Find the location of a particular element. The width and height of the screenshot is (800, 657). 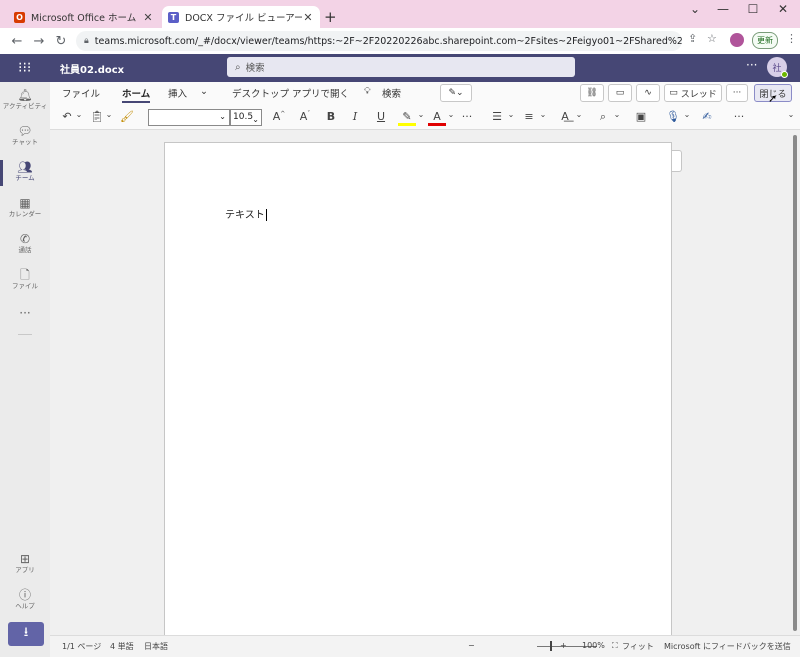

rail-item-activity: 🔔︎ アクティビティ is located at coordinates (25, 99).